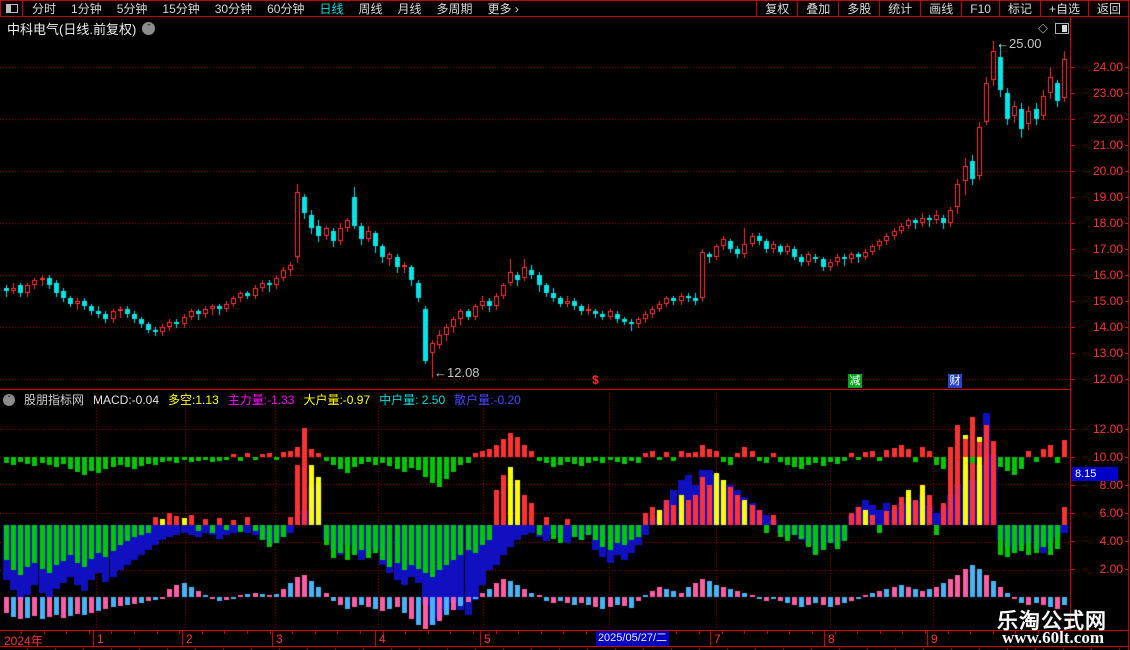 This screenshot has width=1130, height=650. Describe the element at coordinates (858, 8) in the screenshot. I see `menu-item-多股: 多股` at that location.